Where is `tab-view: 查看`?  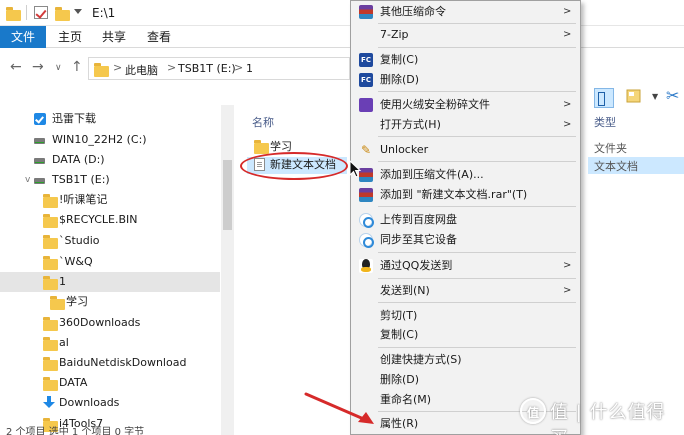
tab-view: 查看 is located at coordinates (159, 37).